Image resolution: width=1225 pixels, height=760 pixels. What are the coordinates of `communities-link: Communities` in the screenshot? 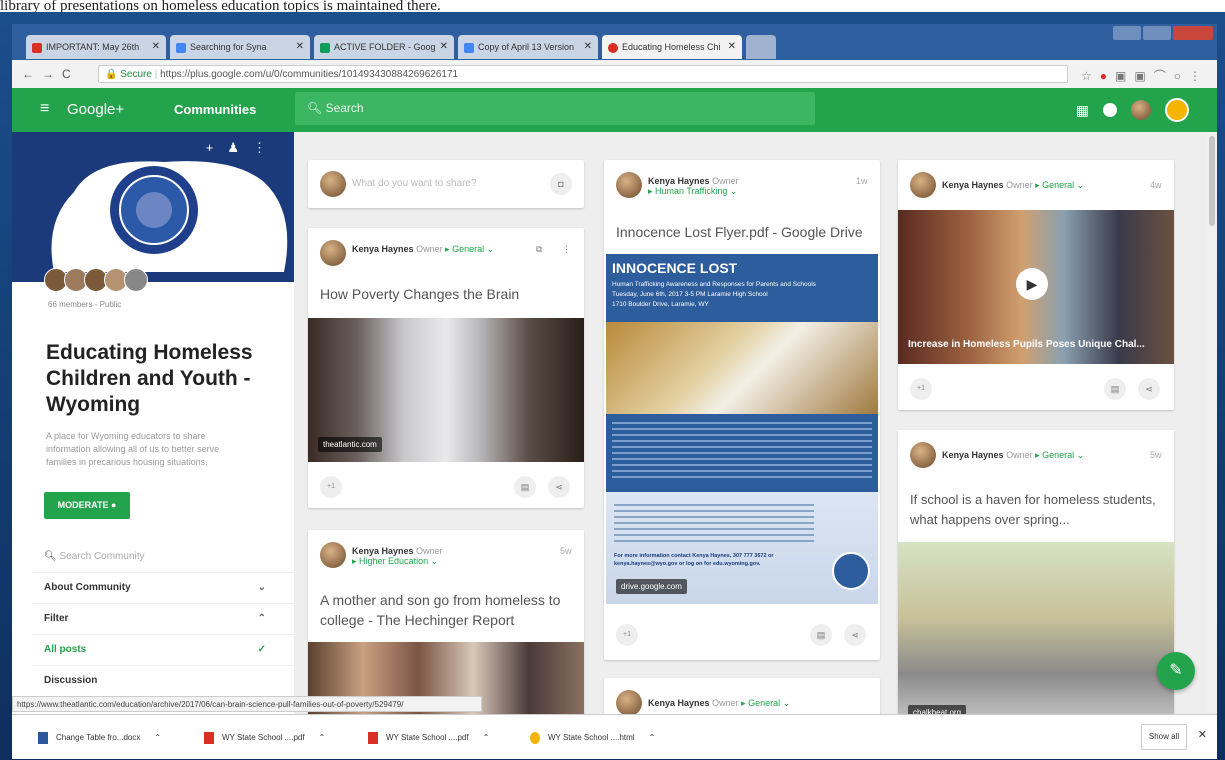 It's located at (215, 109).